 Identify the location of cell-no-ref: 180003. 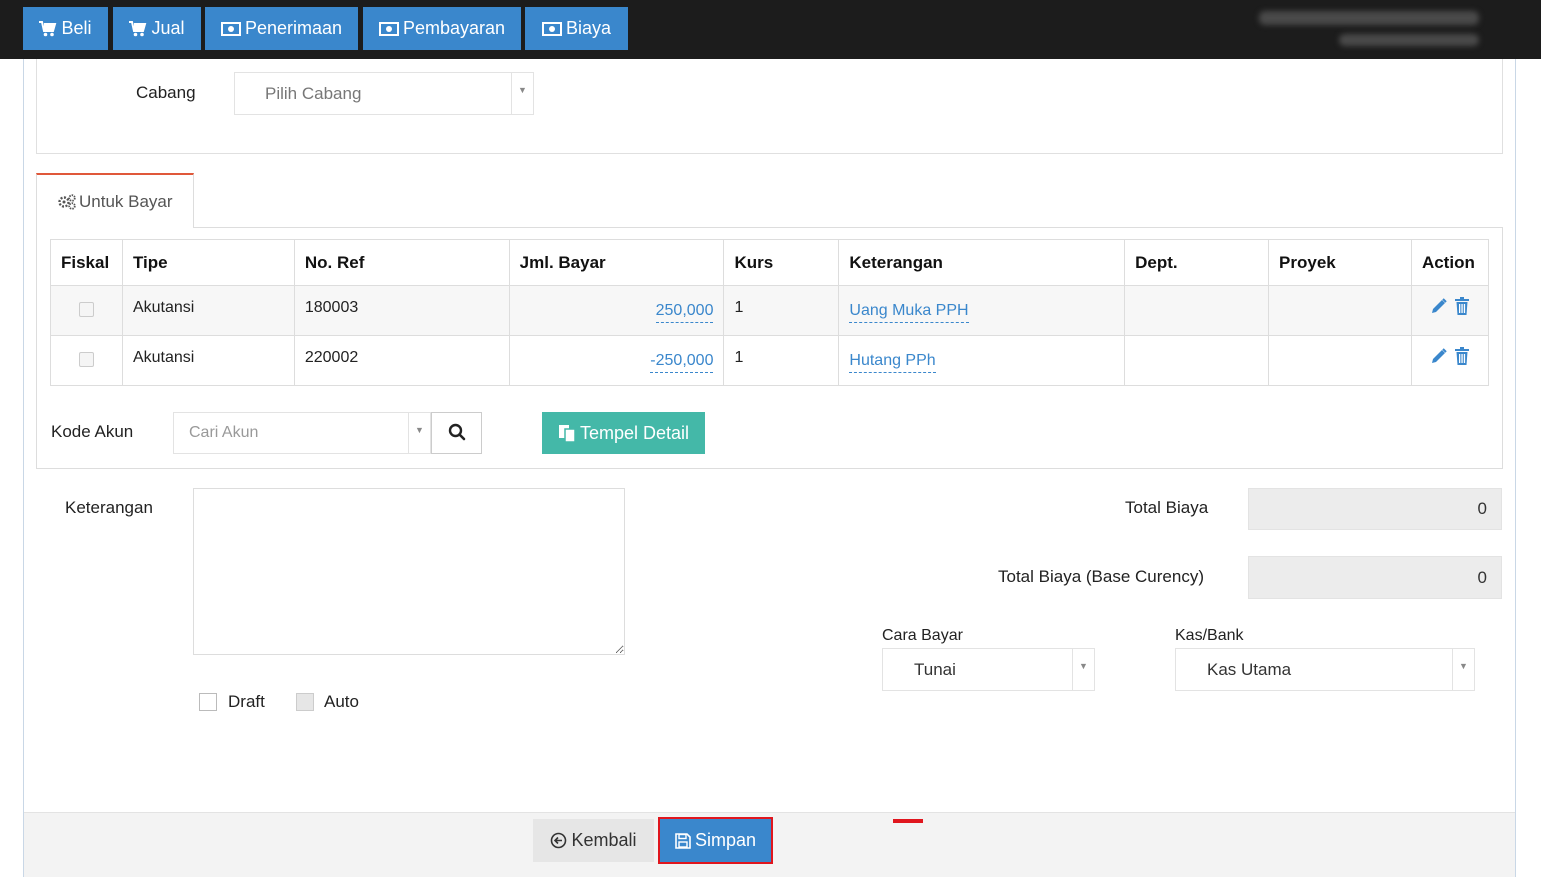
(401, 310).